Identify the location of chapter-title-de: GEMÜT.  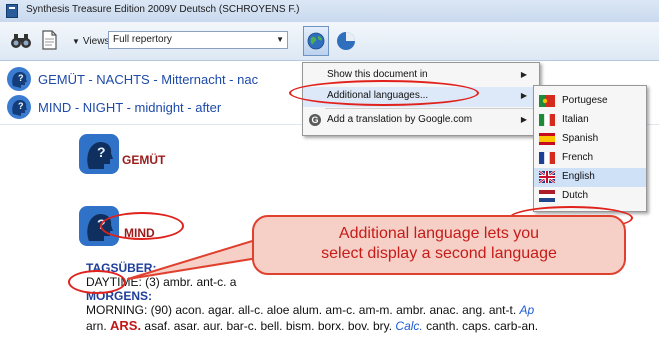
(144, 160).